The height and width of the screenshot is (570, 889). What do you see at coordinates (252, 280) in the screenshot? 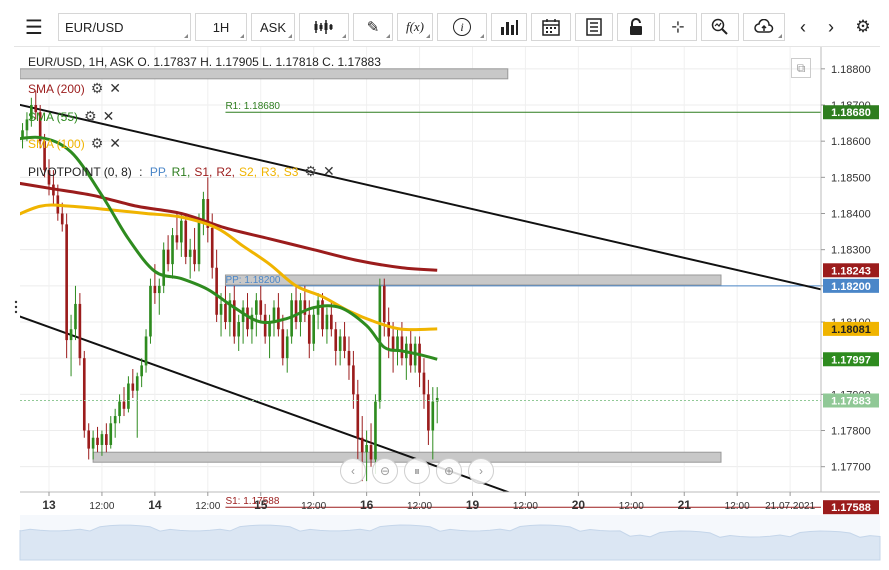
I see `pivot-line-label: PP: 1.18200` at bounding box center [252, 280].